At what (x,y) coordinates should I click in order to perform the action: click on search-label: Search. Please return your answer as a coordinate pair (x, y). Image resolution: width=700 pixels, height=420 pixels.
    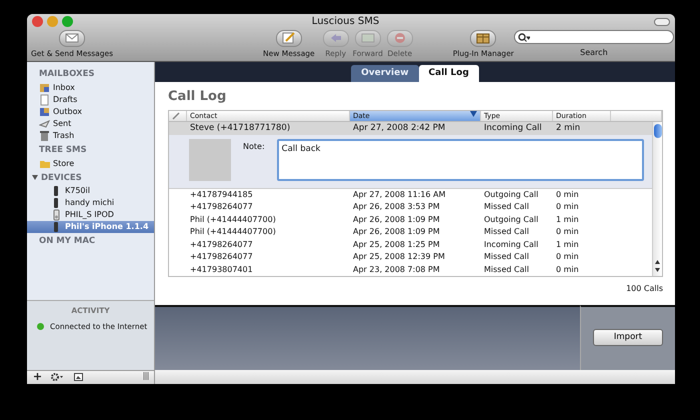
    Looking at the image, I should click on (594, 53).